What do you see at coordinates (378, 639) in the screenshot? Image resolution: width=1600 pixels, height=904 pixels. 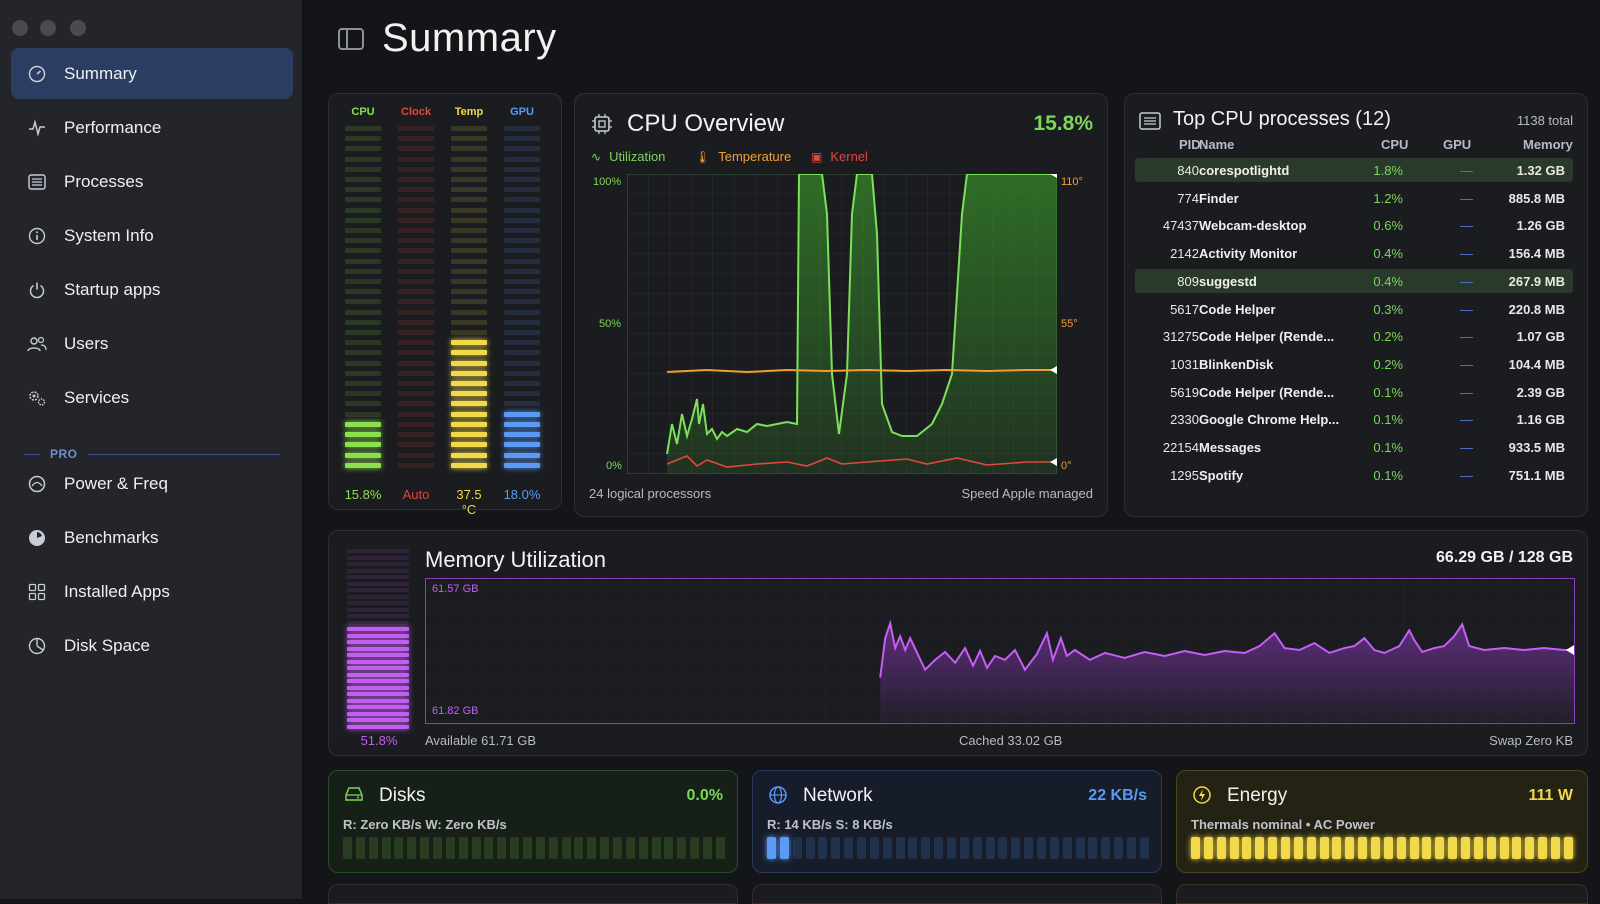 I see `memory-gauge-bar` at bounding box center [378, 639].